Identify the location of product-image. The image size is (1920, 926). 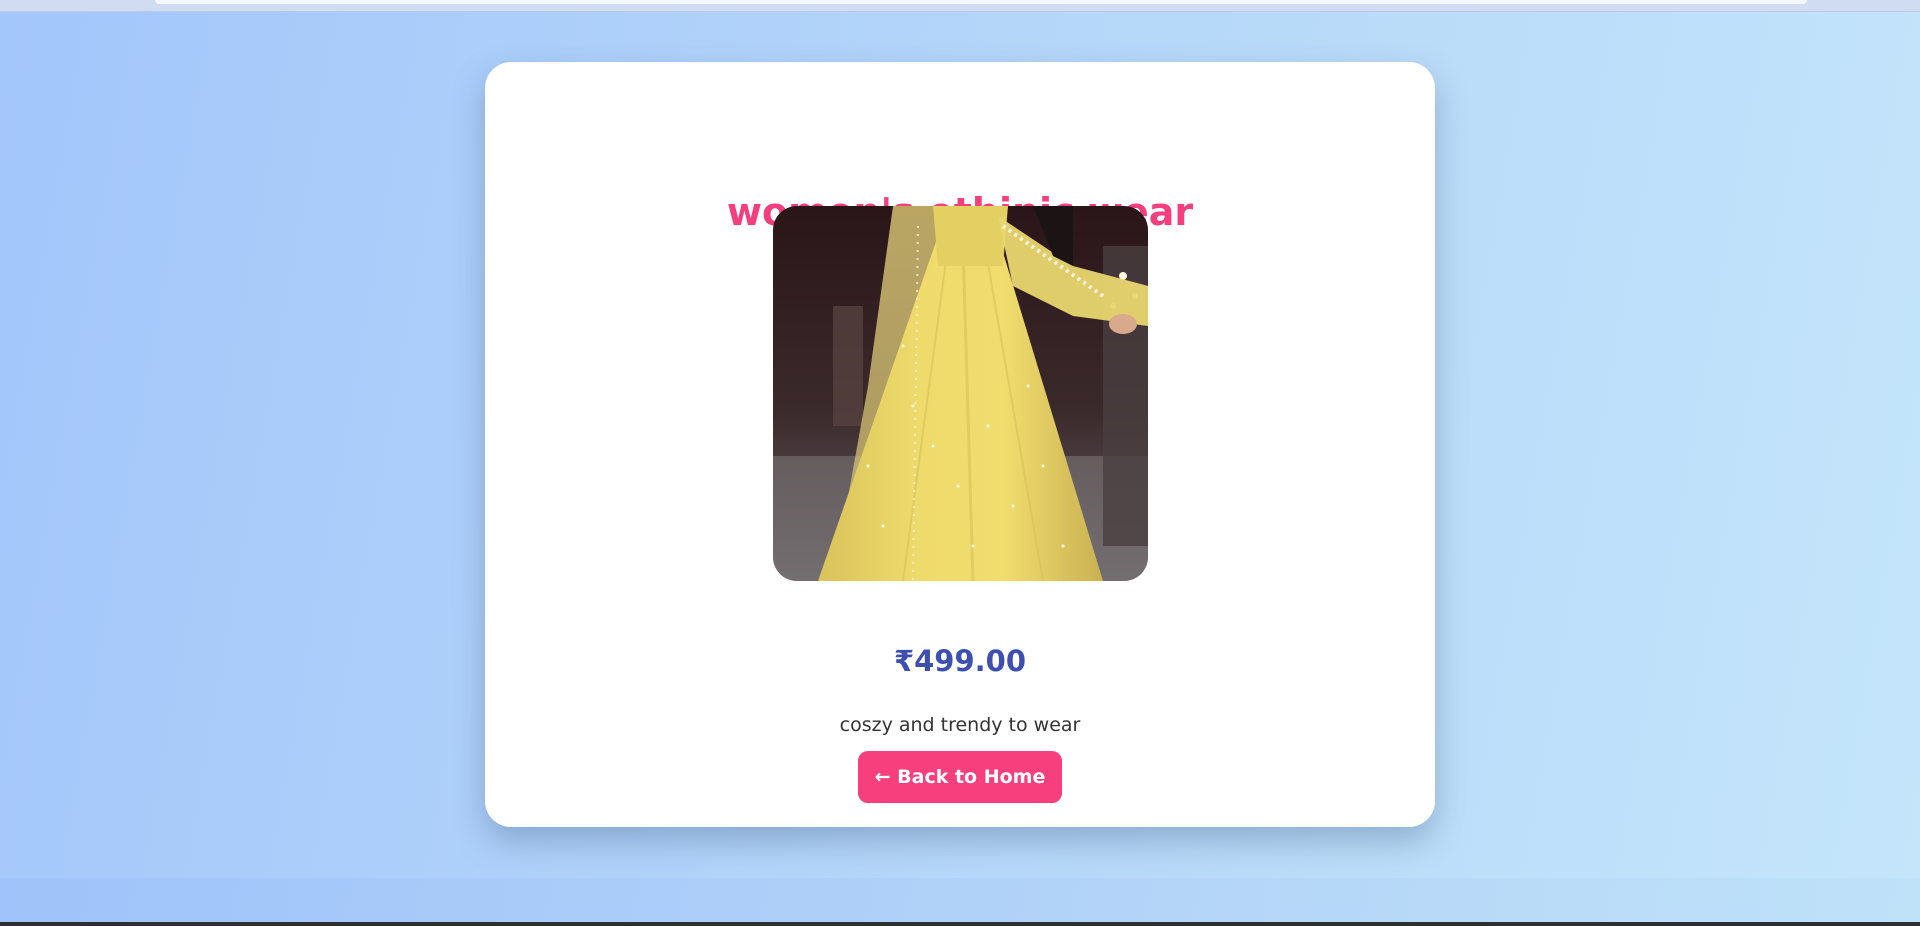
(960, 393).